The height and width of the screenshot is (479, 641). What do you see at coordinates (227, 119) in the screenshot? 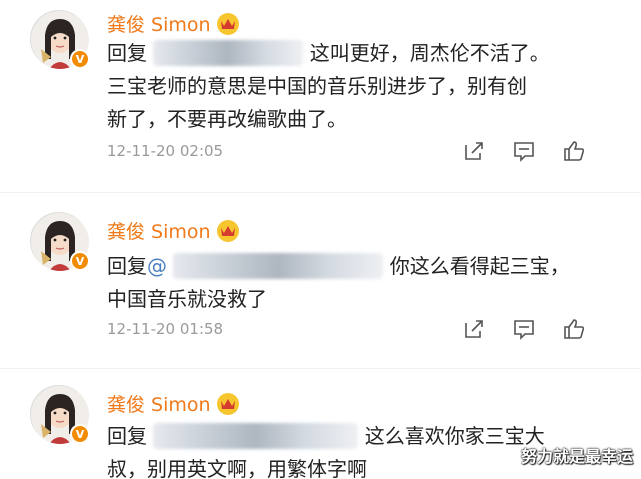
I see `comment-line-3: 新了，不要再改编歌曲了。` at bounding box center [227, 119].